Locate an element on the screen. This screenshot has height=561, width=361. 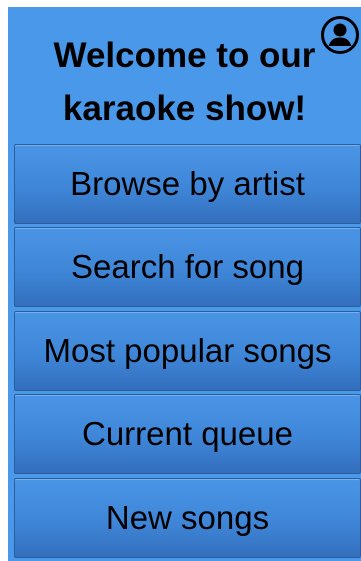
search-for-song-button: Search for song is located at coordinates (187, 267).